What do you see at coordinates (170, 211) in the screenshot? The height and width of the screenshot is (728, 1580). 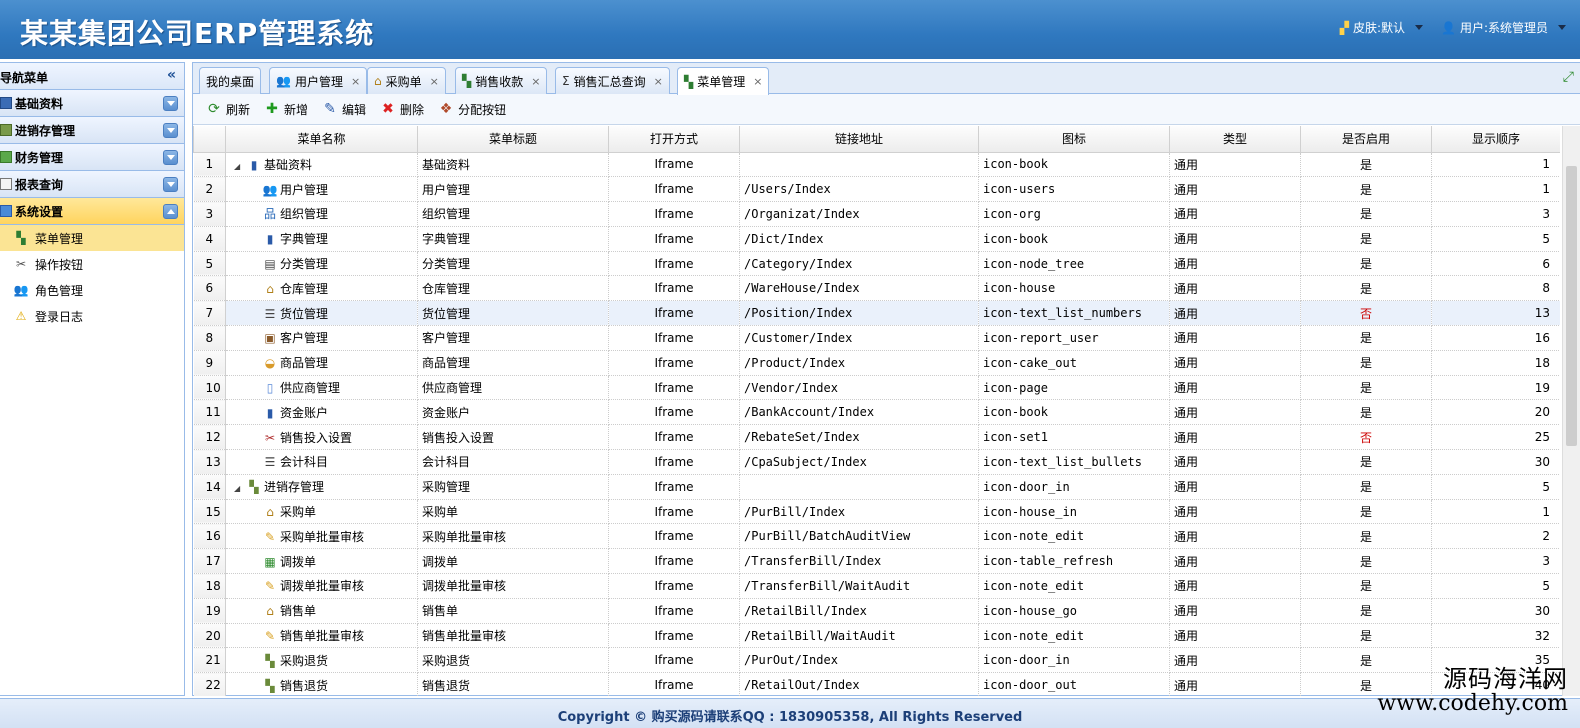 I see `collapse-section-icon` at bounding box center [170, 211].